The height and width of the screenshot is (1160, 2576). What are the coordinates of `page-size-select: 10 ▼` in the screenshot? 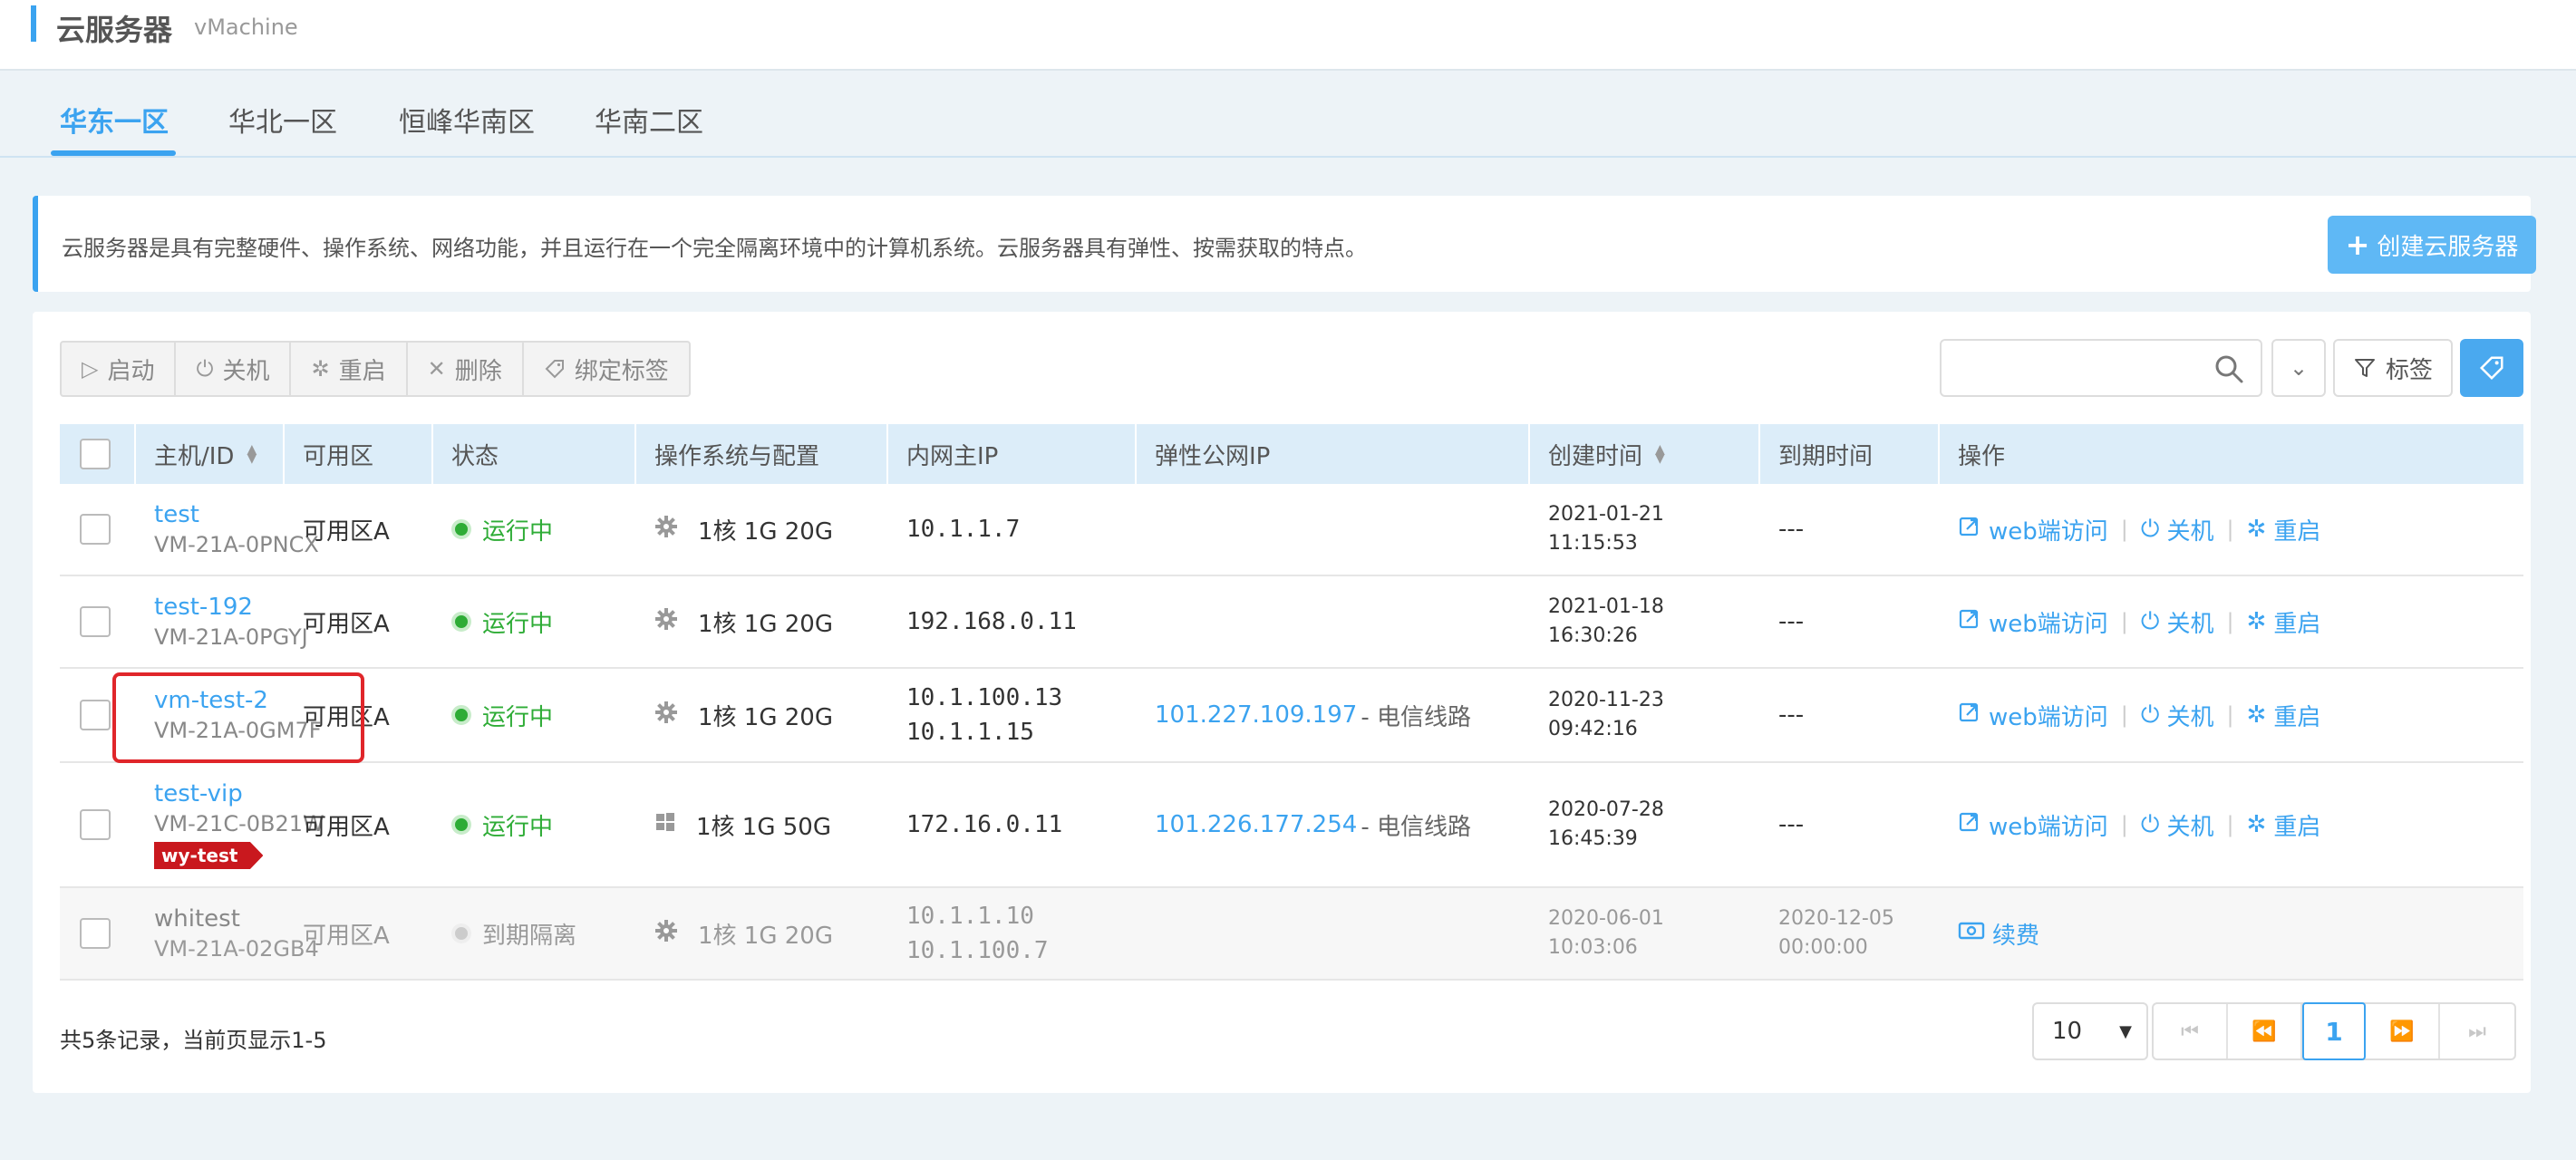 It's located at (2090, 1031).